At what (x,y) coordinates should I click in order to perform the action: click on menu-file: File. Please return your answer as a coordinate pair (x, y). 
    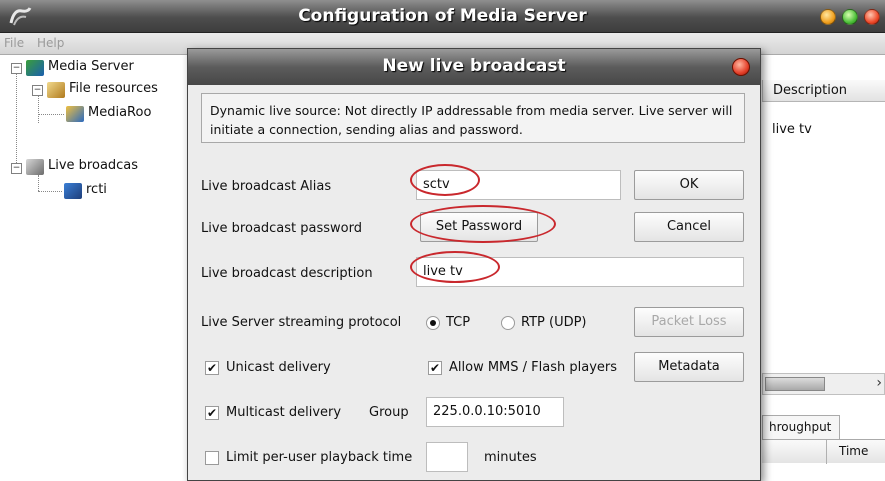
    Looking at the image, I should click on (14, 43).